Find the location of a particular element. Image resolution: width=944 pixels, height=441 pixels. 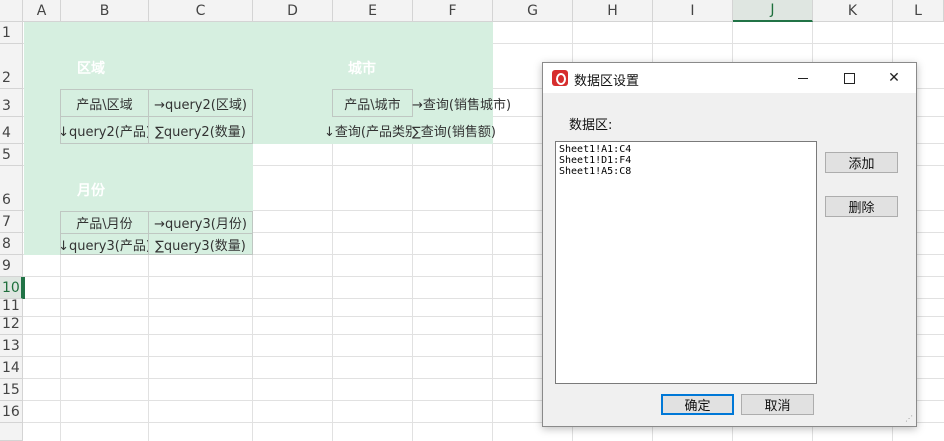

minimize-button is located at coordinates (803, 78).